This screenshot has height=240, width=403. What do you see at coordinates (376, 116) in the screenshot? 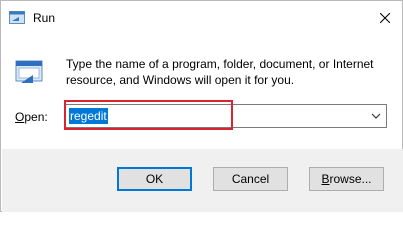
I see `chevron-down-icon` at bounding box center [376, 116].